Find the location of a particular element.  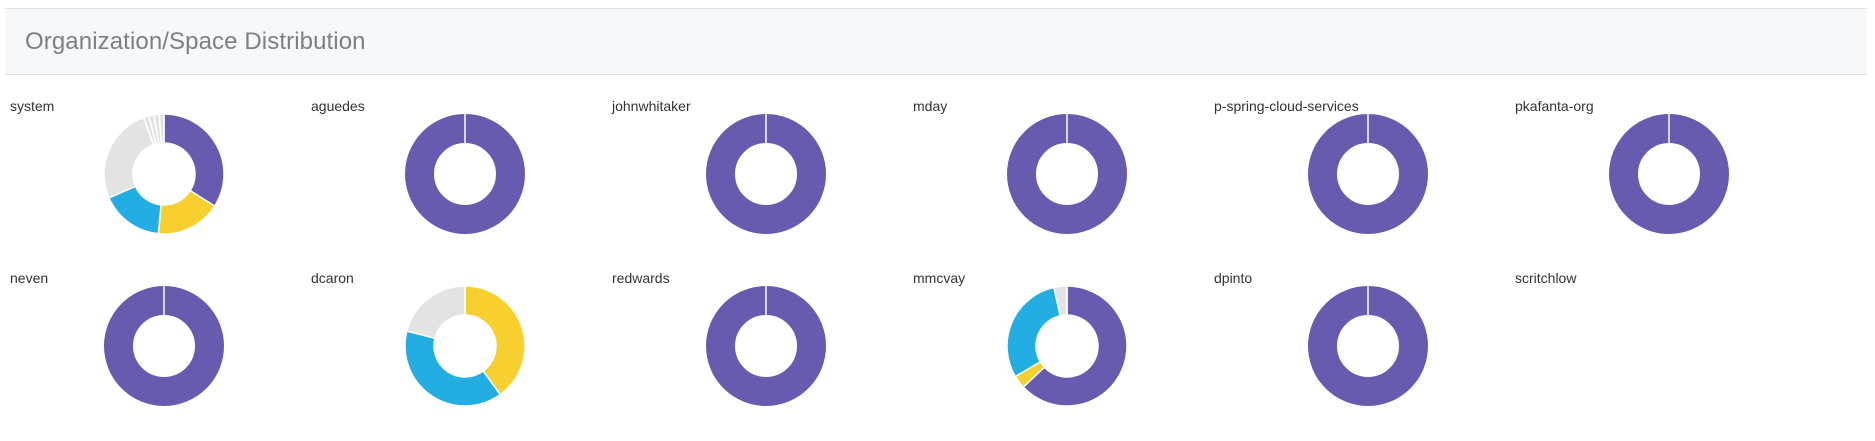

org-chart: scritchlow is located at coordinates (1660, 333).